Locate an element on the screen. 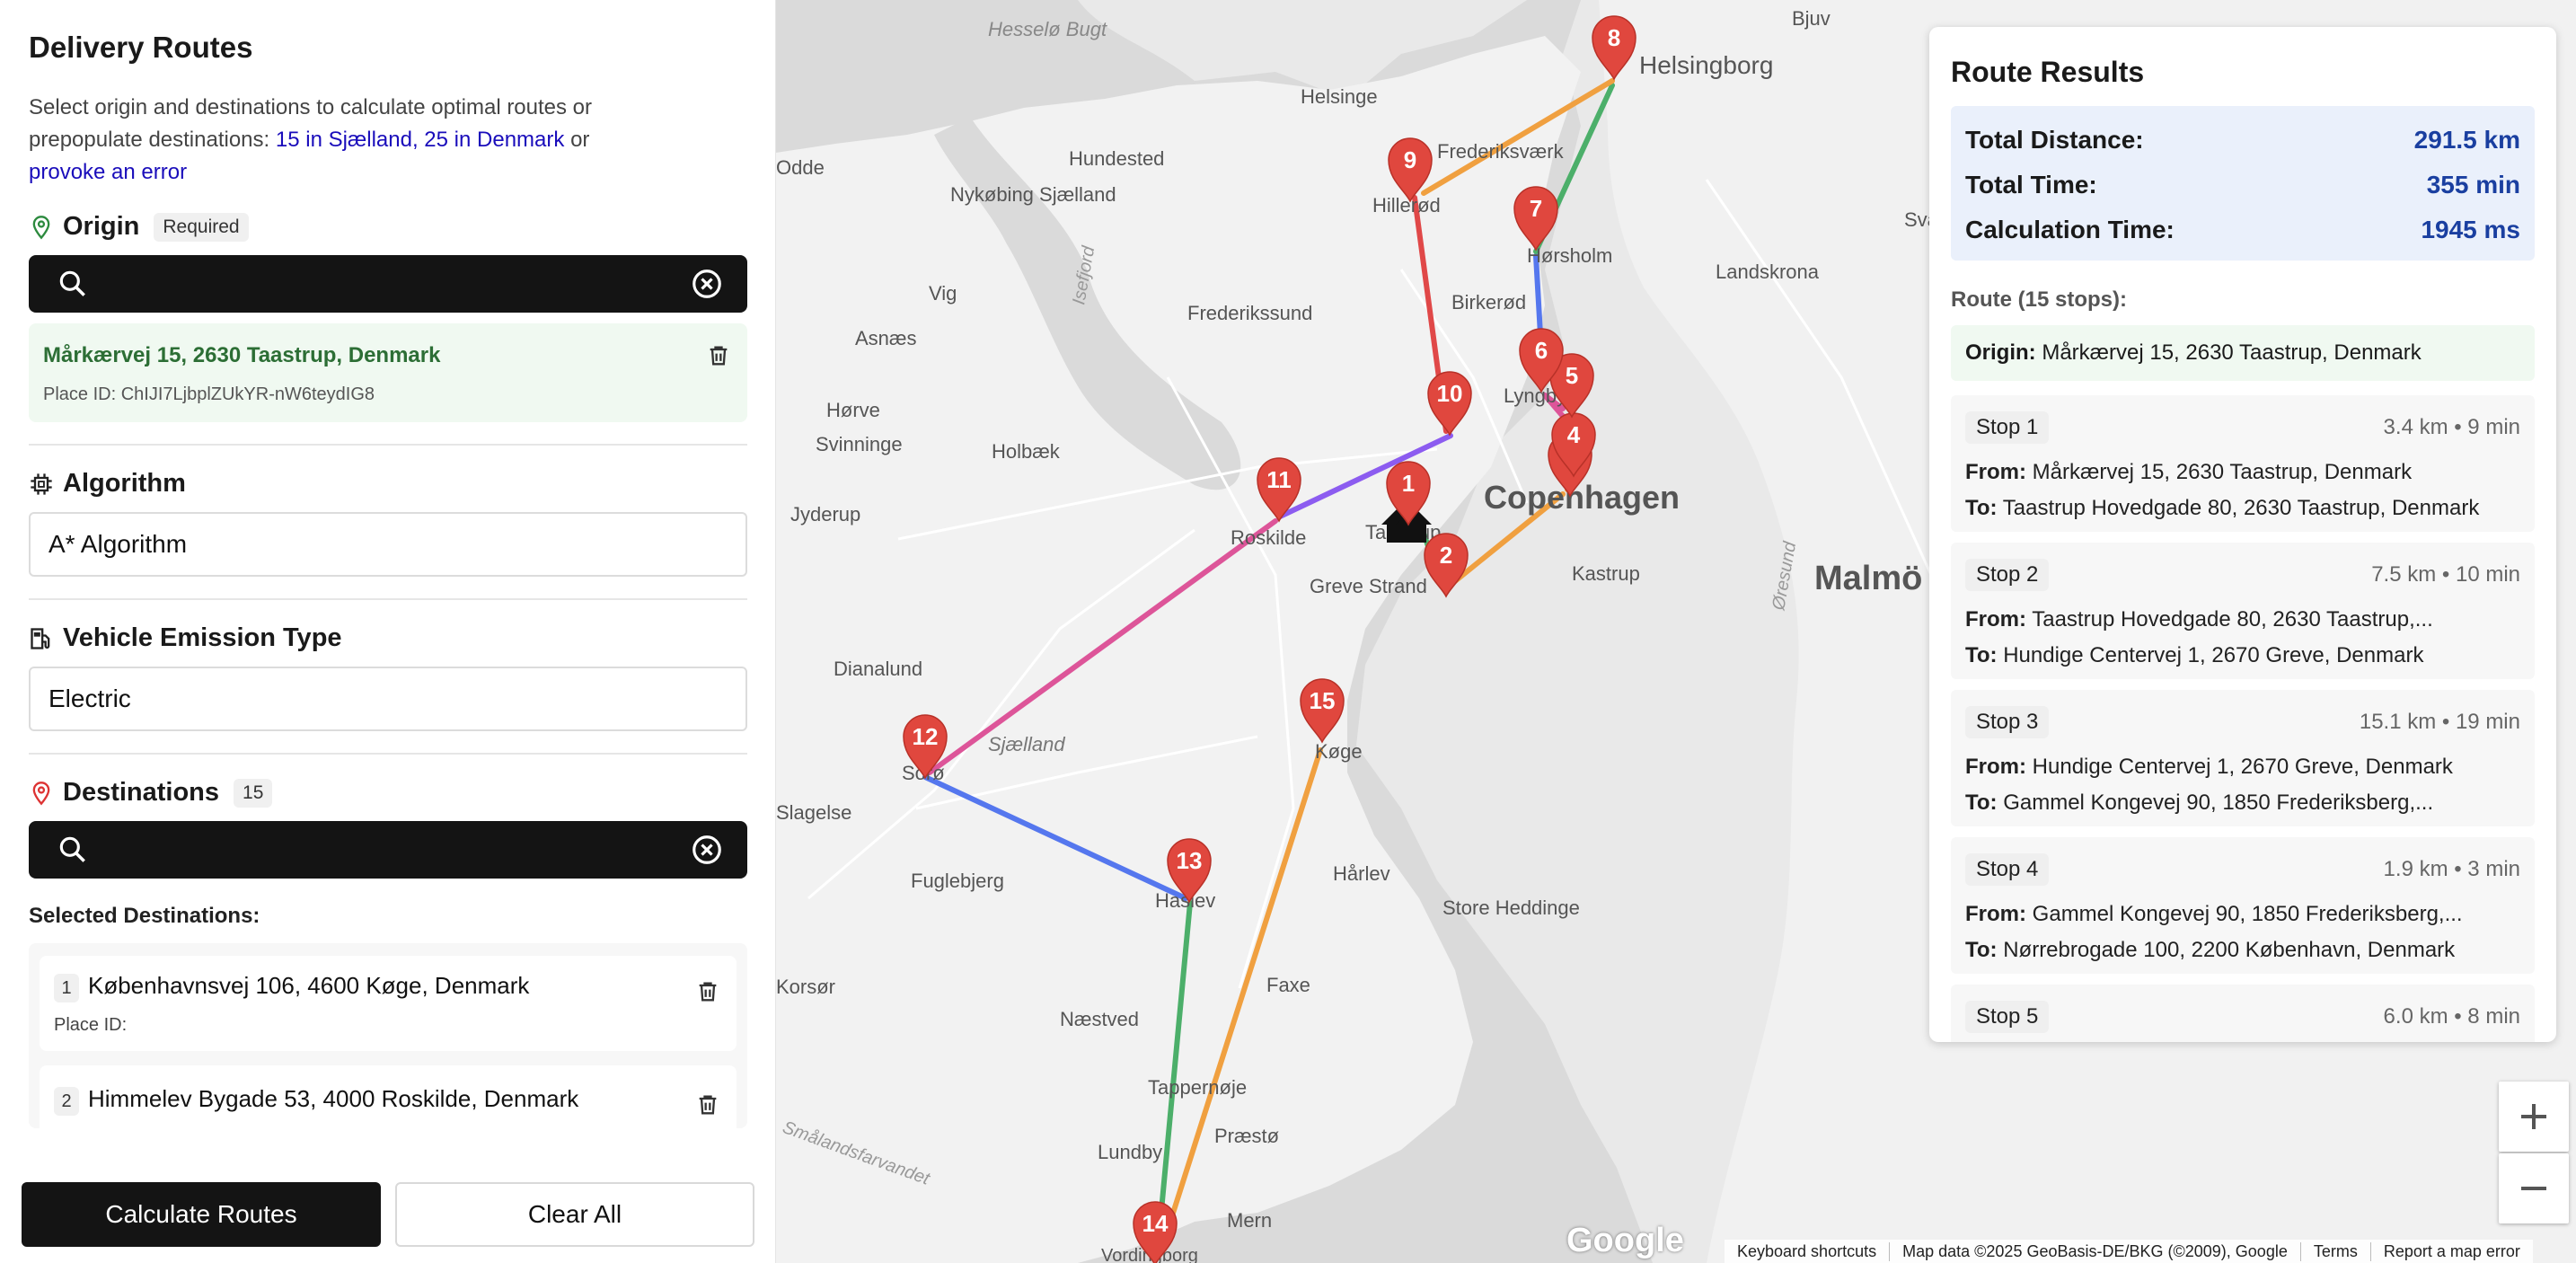 The height and width of the screenshot is (1263, 2576). provoke-error-link: provoke an error is located at coordinates (108, 172).